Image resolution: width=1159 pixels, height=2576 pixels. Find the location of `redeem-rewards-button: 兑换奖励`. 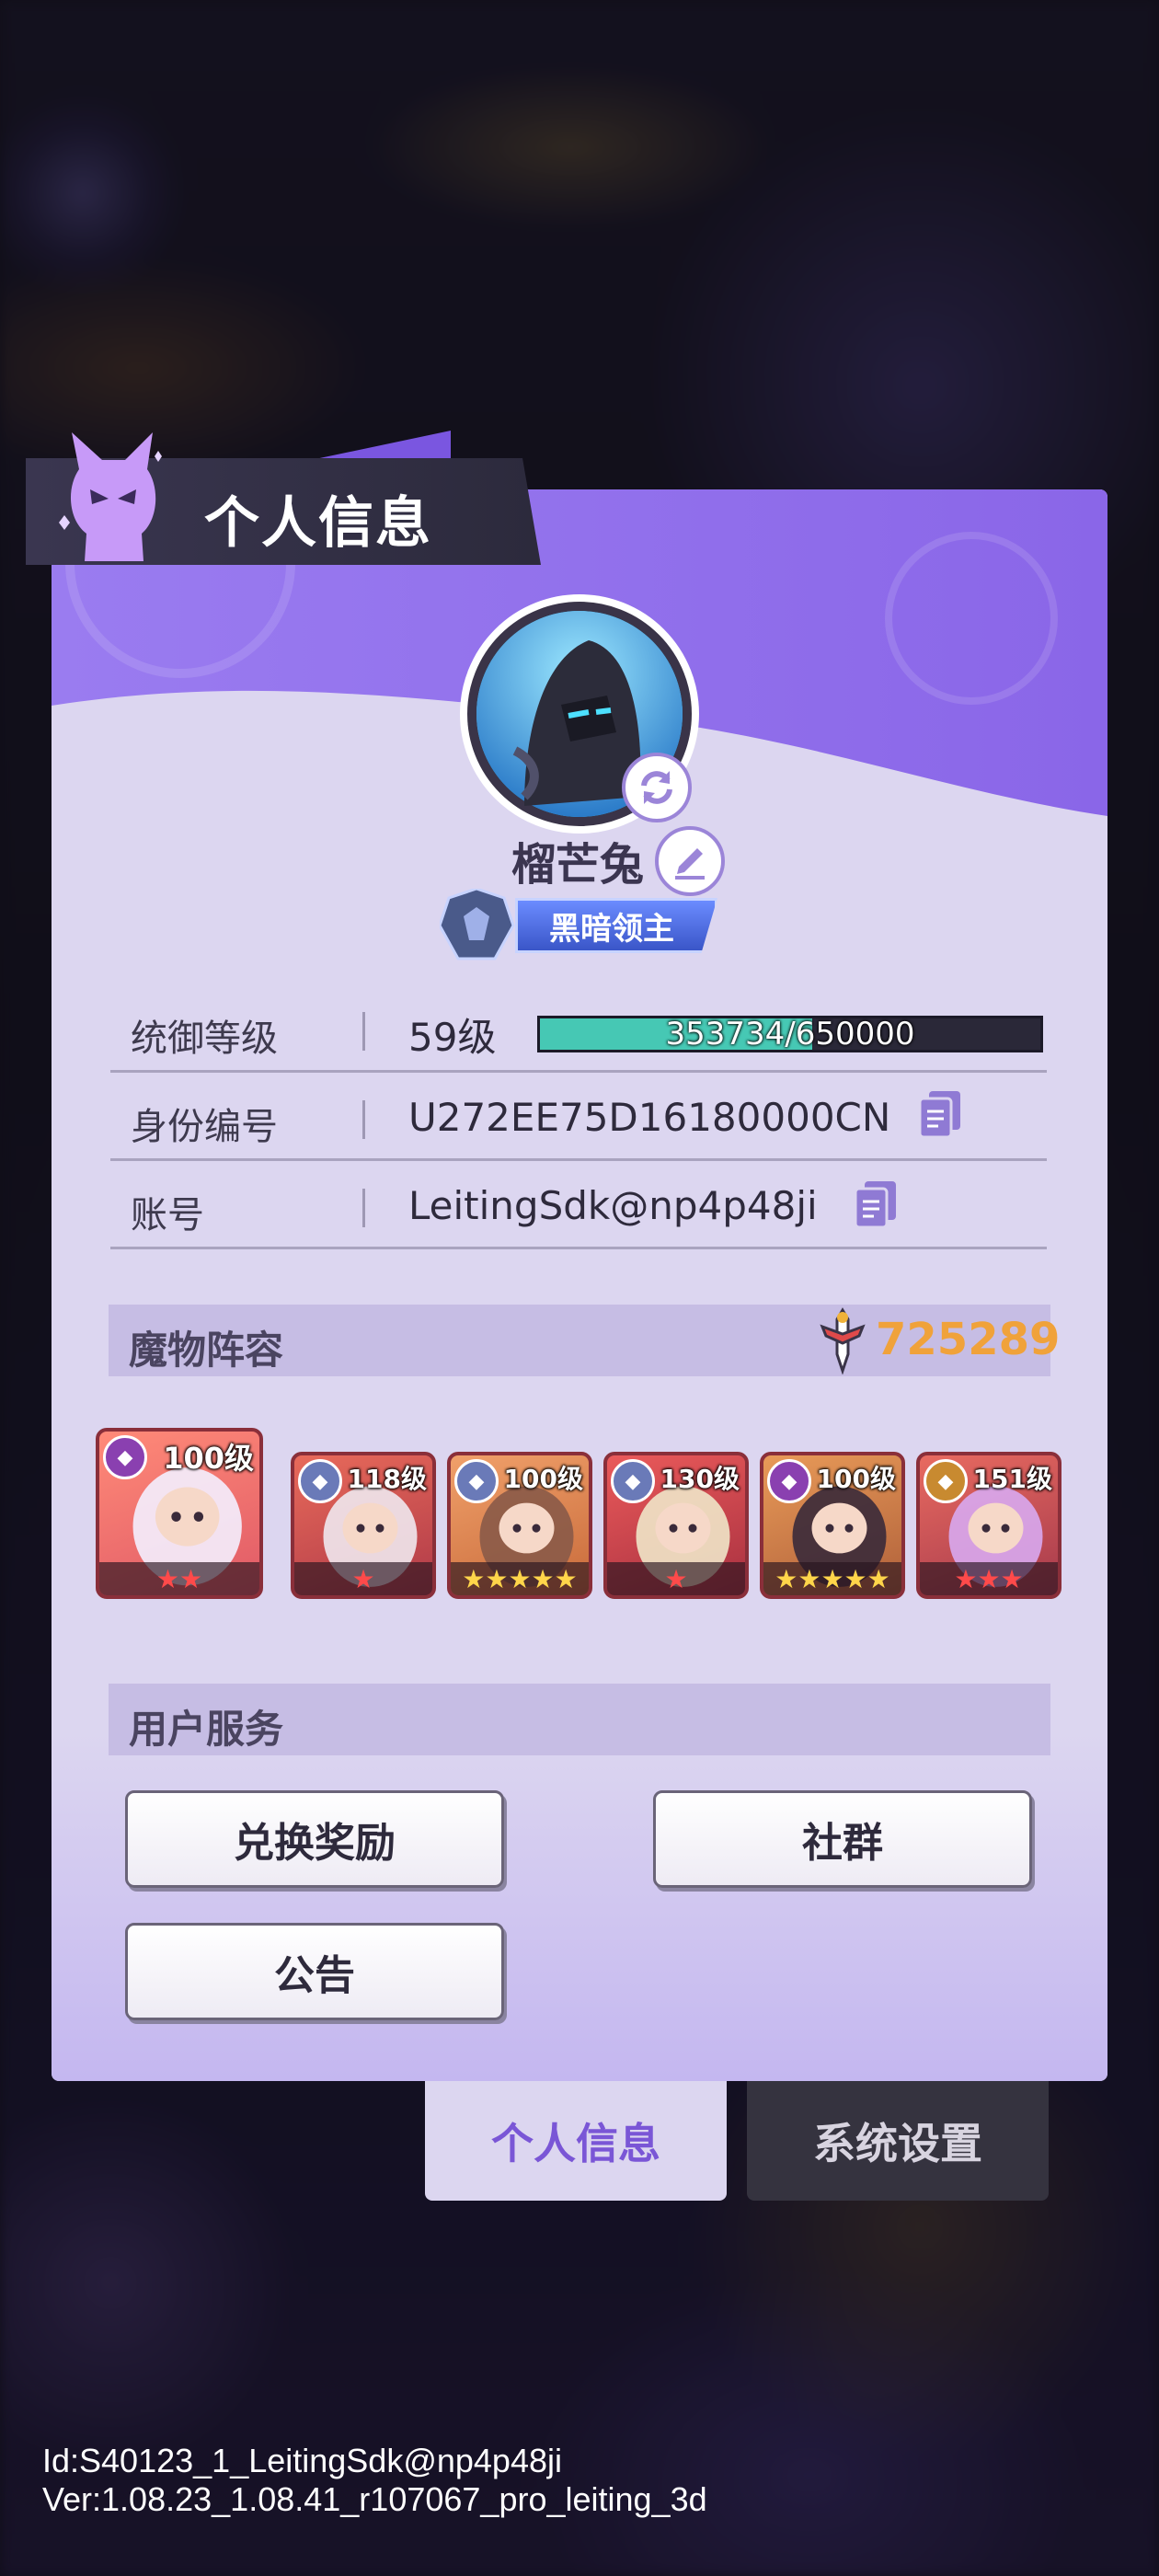

redeem-rewards-button: 兑换奖励 is located at coordinates (314, 1839).